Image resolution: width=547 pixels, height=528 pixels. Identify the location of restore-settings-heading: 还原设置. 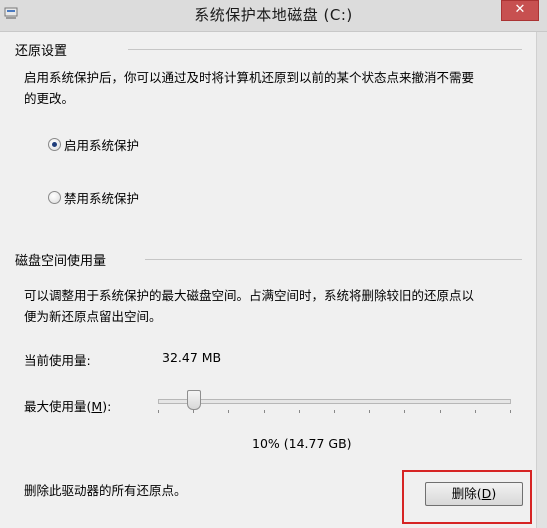
(41, 51).